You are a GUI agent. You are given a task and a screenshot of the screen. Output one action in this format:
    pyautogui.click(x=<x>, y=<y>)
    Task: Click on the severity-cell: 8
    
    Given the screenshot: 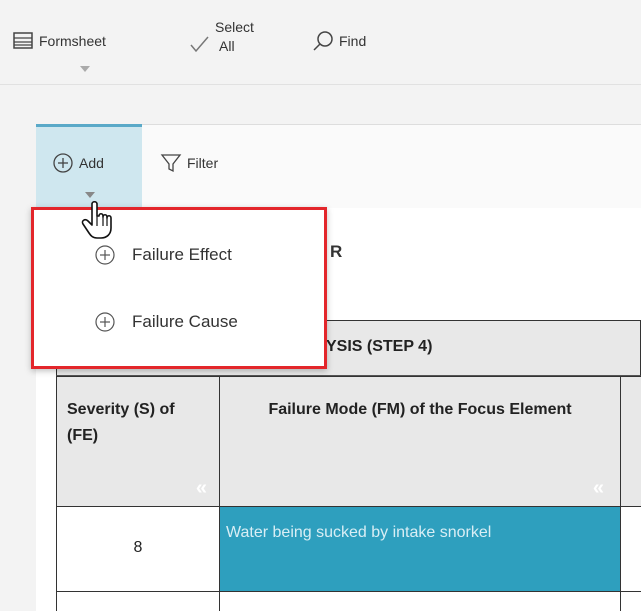 What is the action you would take?
    pyautogui.click(x=138, y=549)
    